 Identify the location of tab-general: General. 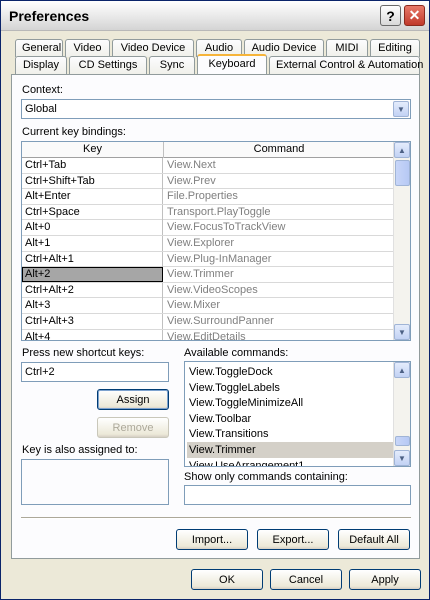
(39, 48).